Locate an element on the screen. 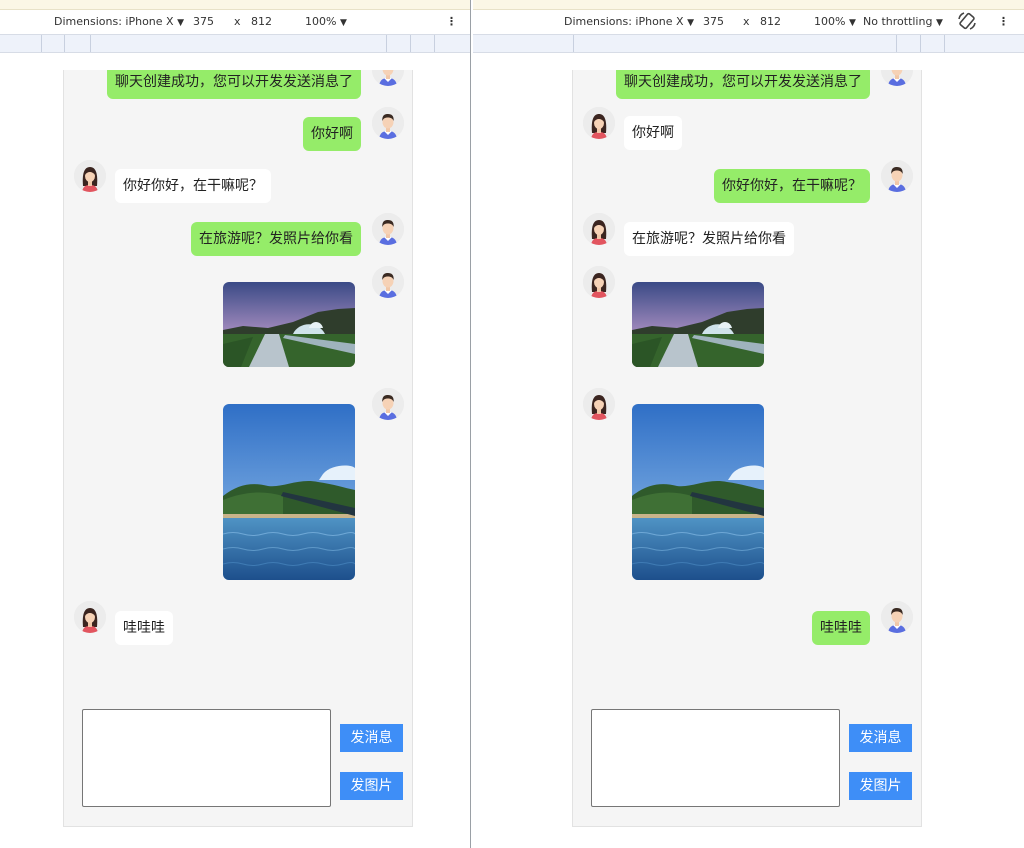  throttling-select: No throttling ▼ is located at coordinates (903, 21).